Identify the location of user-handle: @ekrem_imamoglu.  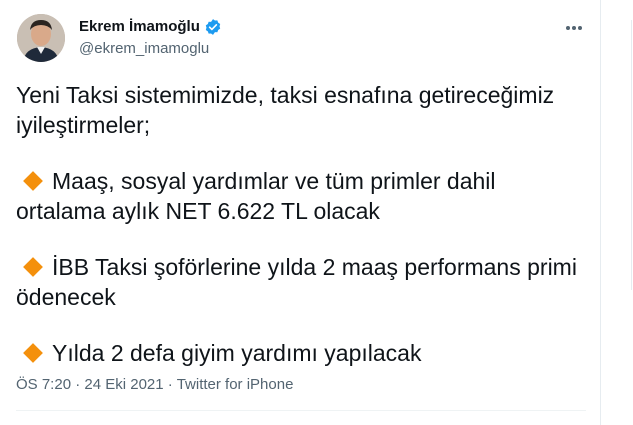
(144, 49).